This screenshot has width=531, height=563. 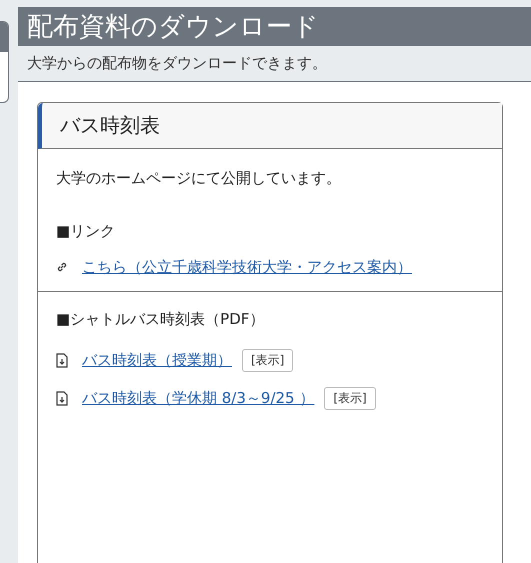 I want to click on section-heading: ■リンク, so click(x=86, y=231).